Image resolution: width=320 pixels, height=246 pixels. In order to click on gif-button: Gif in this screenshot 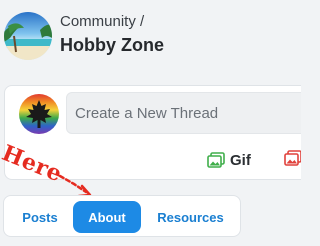, I will do `click(229, 160)`.